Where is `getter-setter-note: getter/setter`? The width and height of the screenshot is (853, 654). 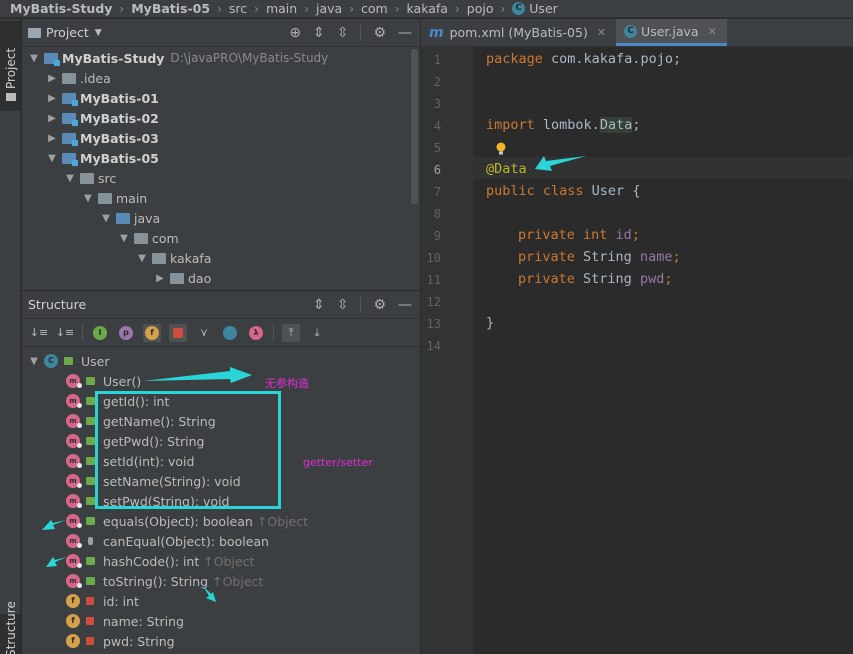 getter-setter-note: getter/setter is located at coordinates (338, 462).